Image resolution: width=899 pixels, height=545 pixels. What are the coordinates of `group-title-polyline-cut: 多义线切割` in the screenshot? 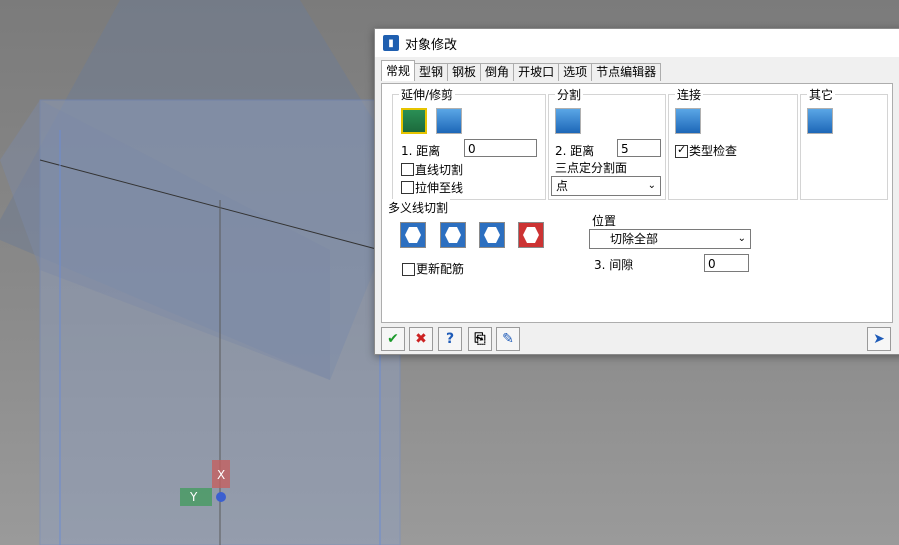 It's located at (418, 207).